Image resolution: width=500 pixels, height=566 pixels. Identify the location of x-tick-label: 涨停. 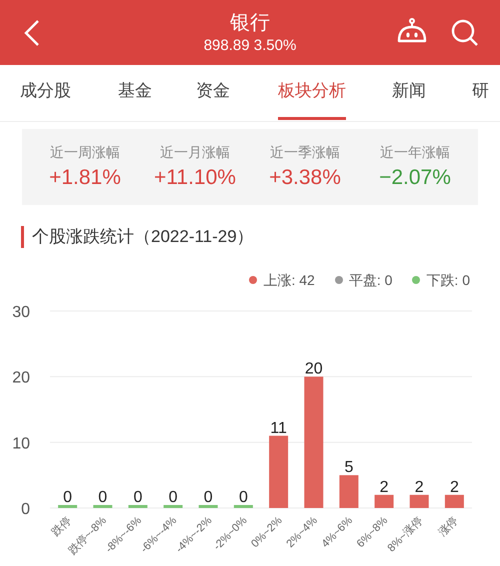
(448, 526).